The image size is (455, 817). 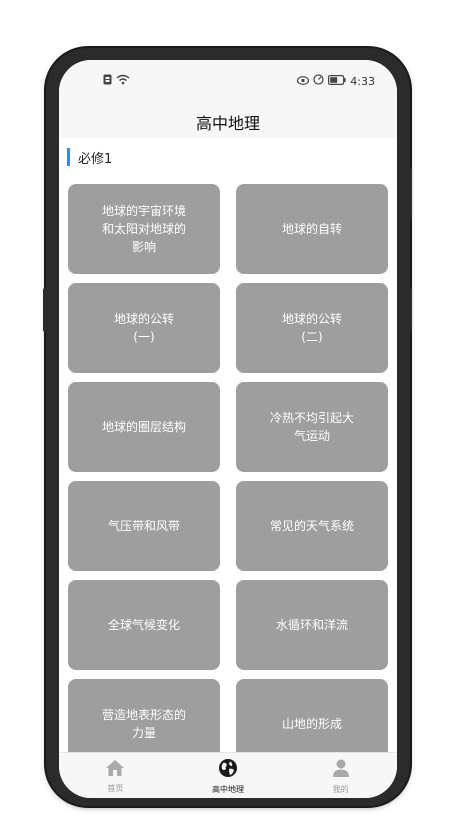 I want to click on nav-label-geography: 高中地理, so click(x=228, y=789).